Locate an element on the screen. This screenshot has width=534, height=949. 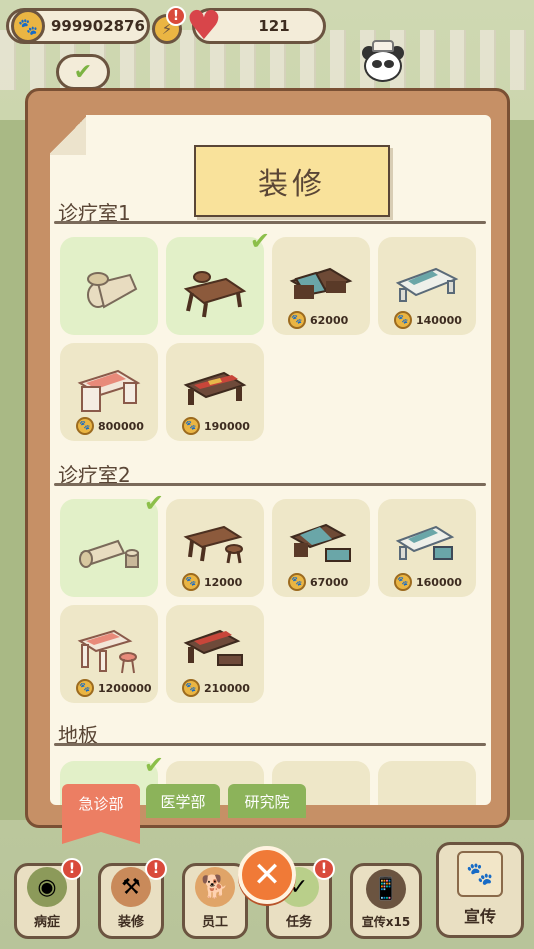
red-runner-table-set-icon is located at coordinates (213, 647).